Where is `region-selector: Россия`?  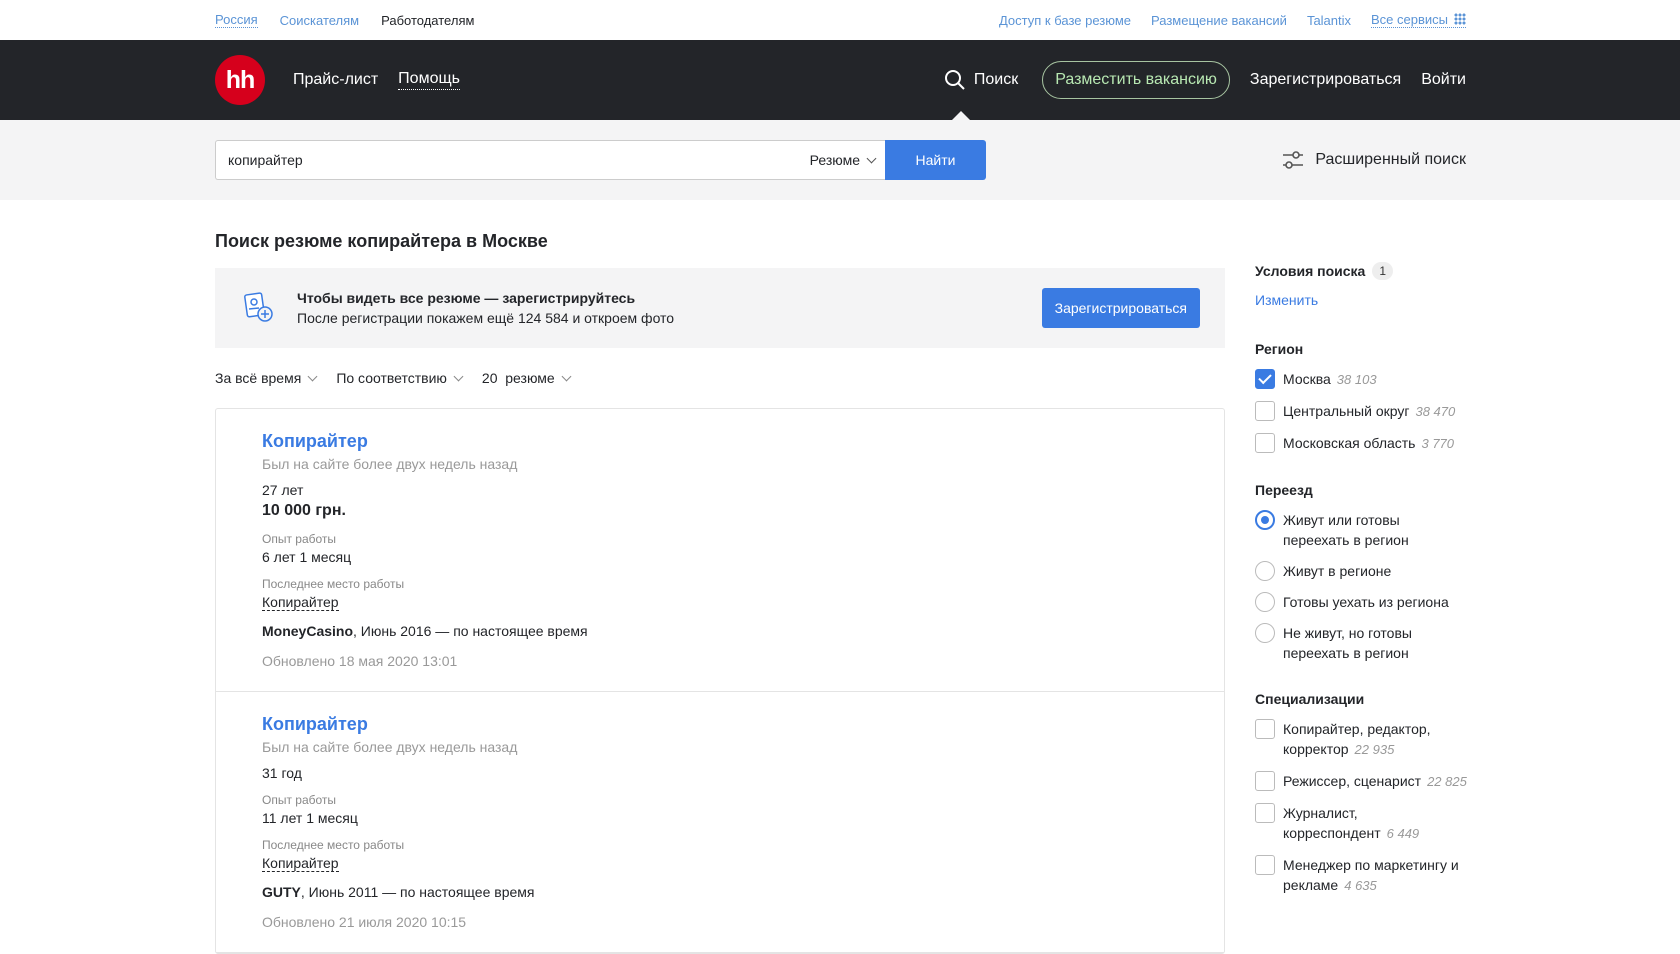
region-selector: Россия is located at coordinates (236, 20).